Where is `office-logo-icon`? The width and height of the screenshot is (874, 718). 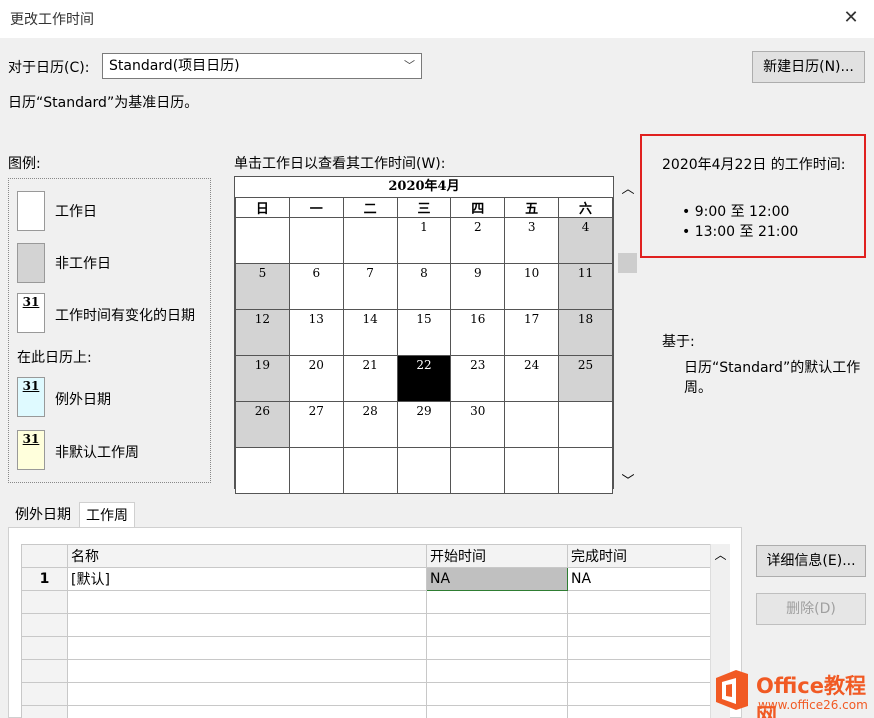 office-logo-icon is located at coordinates (732, 690).